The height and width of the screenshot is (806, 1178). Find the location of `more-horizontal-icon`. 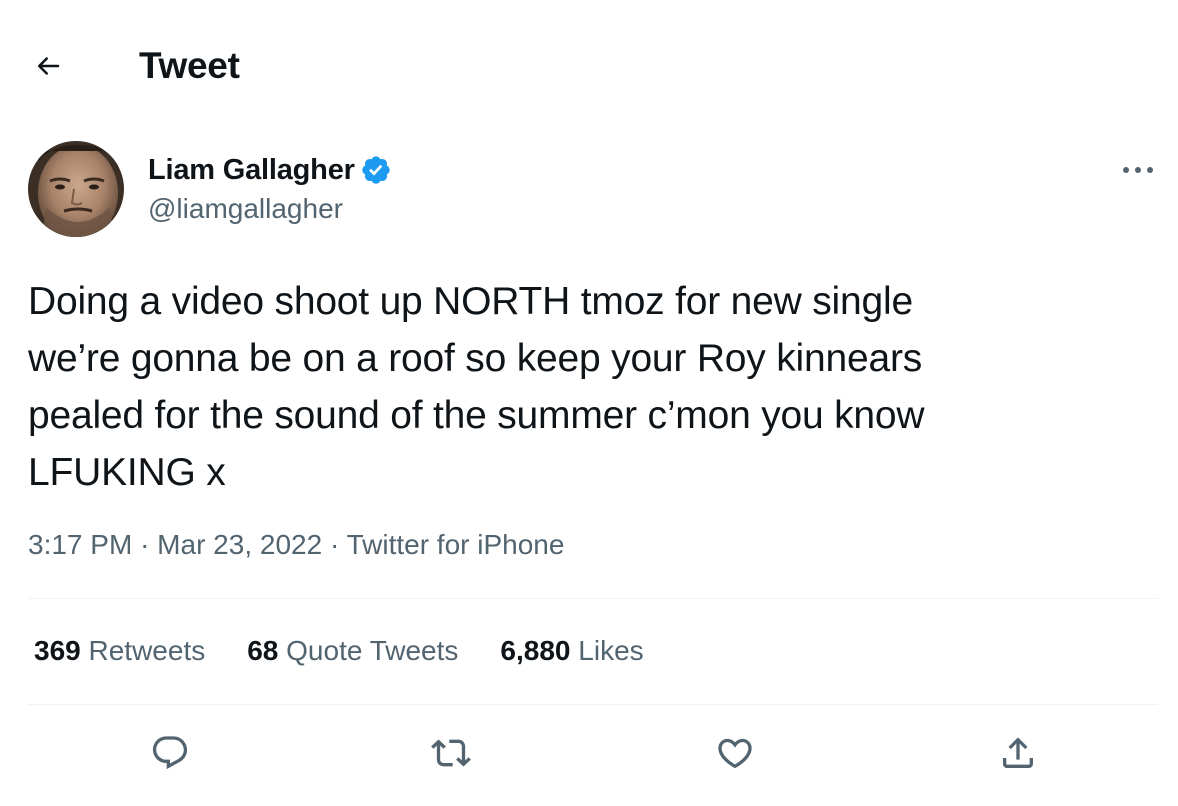

more-horizontal-icon is located at coordinates (1138, 170).